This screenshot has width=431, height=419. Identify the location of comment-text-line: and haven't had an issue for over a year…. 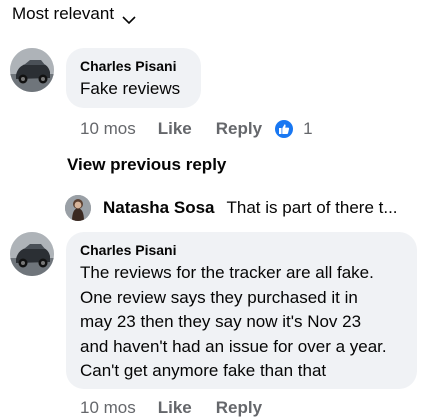
(233, 346).